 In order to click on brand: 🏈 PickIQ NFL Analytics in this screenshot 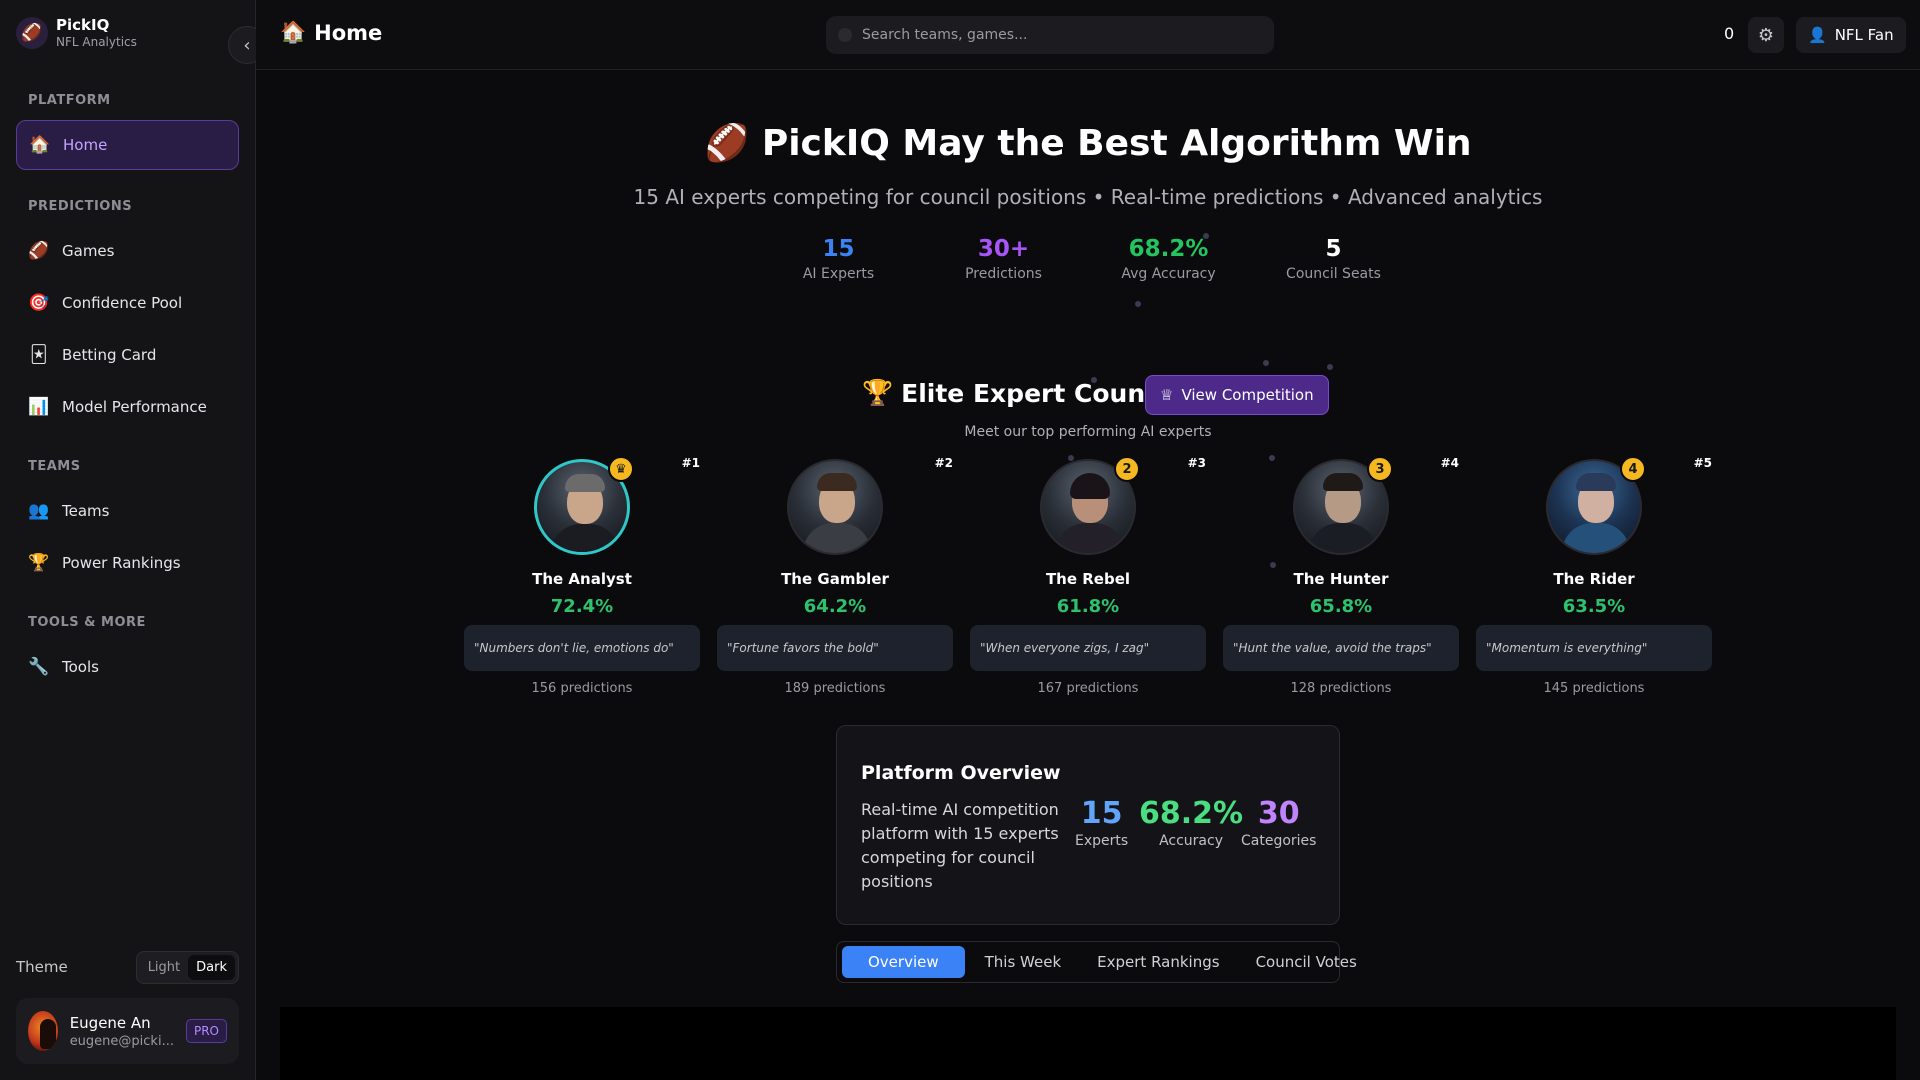, I will do `click(76, 32)`.